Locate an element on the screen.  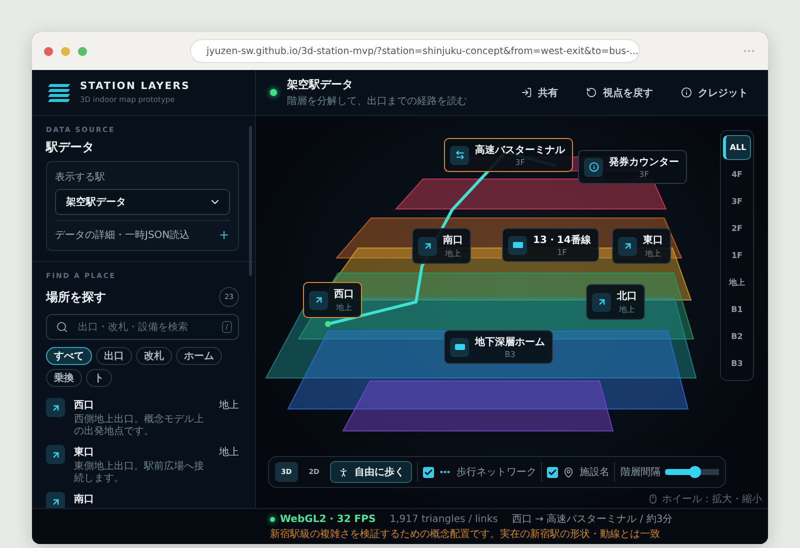
label-name: 地下深層ホーム is located at coordinates (510, 342).